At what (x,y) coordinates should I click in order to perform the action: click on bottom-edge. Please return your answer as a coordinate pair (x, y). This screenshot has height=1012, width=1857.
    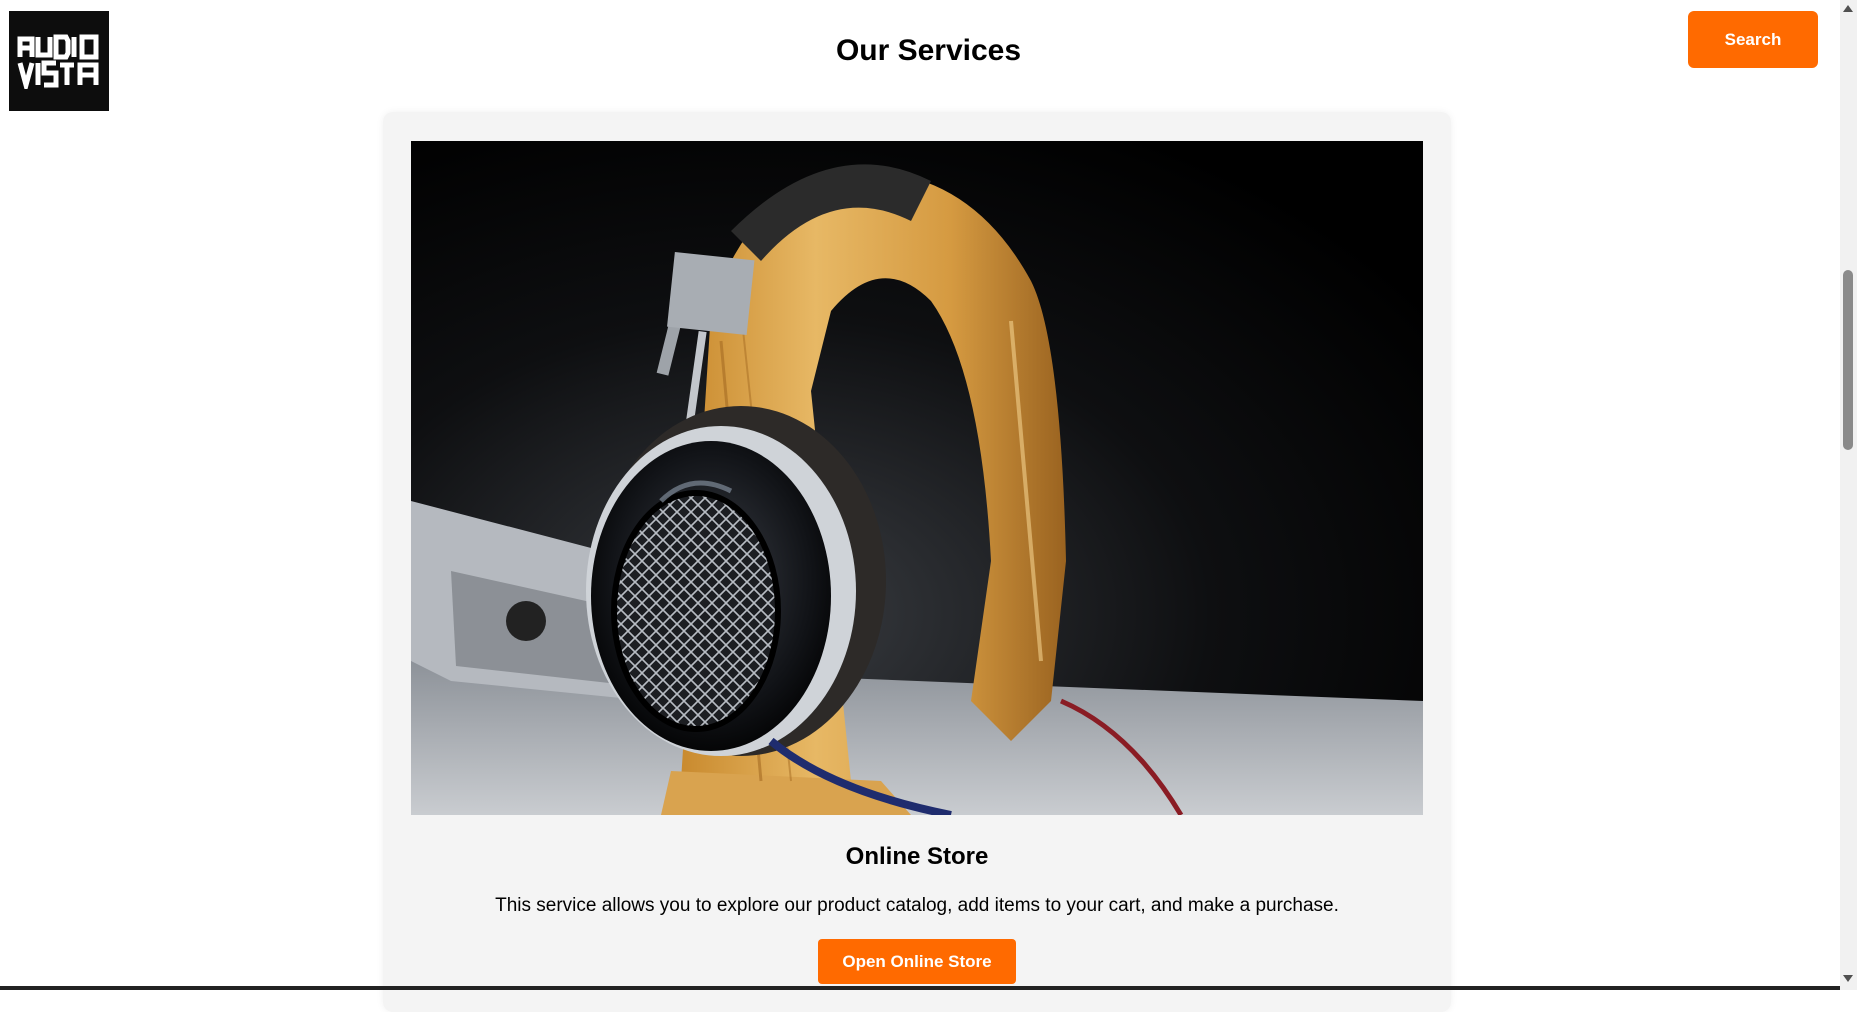
    Looking at the image, I should click on (920, 988).